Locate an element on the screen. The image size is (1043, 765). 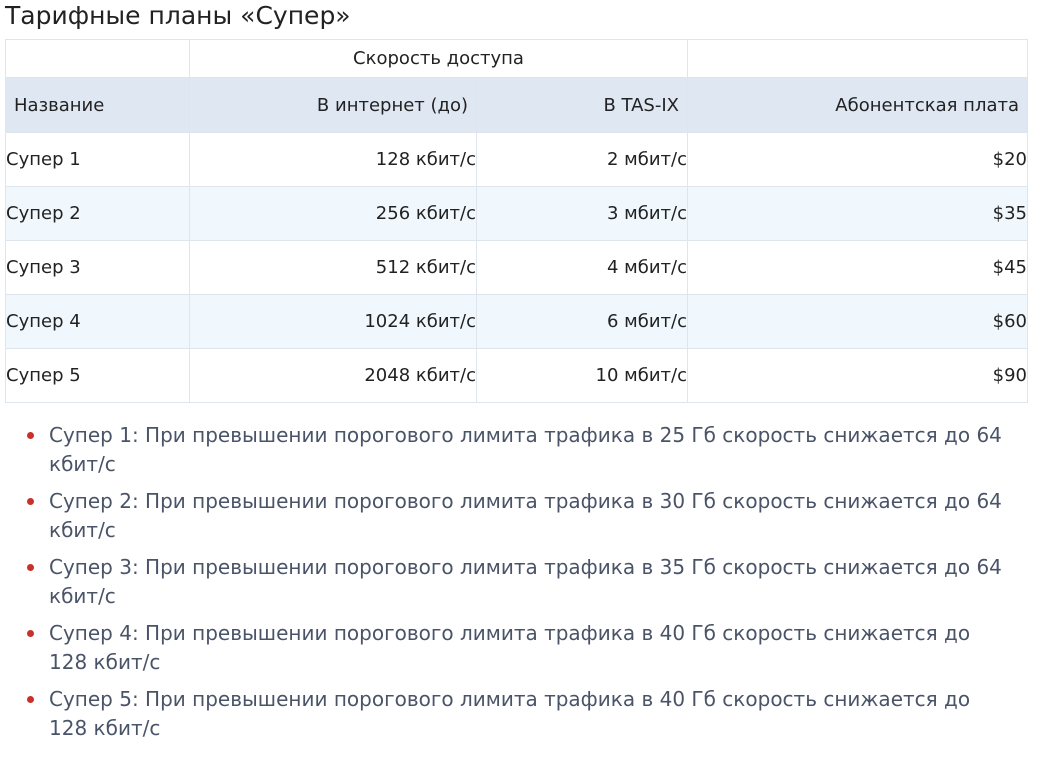
table-row: Супер 3 512 кбит/с 4 мбит/с $45 is located at coordinates (516, 267).